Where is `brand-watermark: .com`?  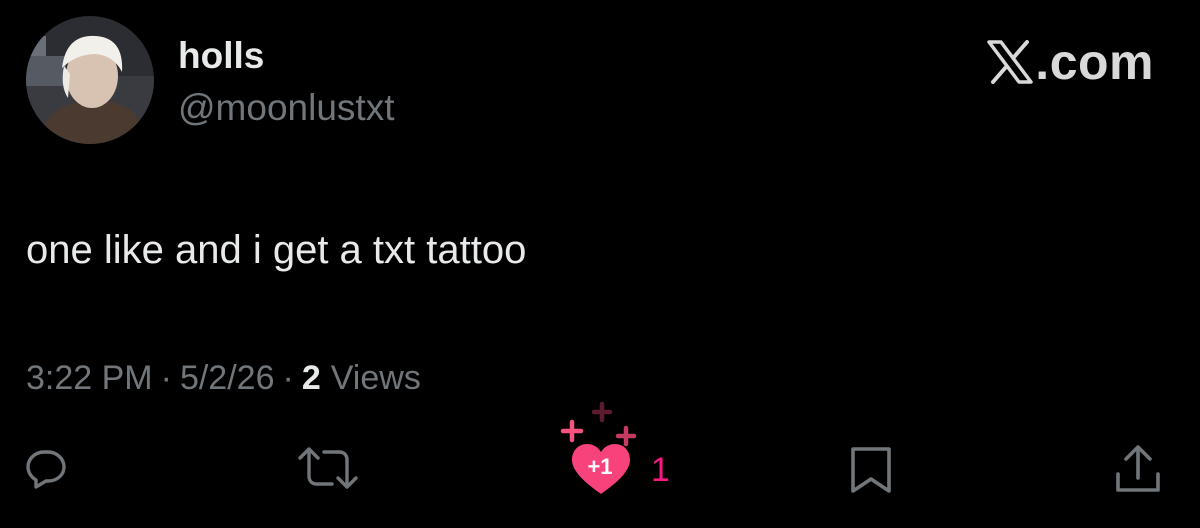 brand-watermark: .com is located at coordinates (1070, 62).